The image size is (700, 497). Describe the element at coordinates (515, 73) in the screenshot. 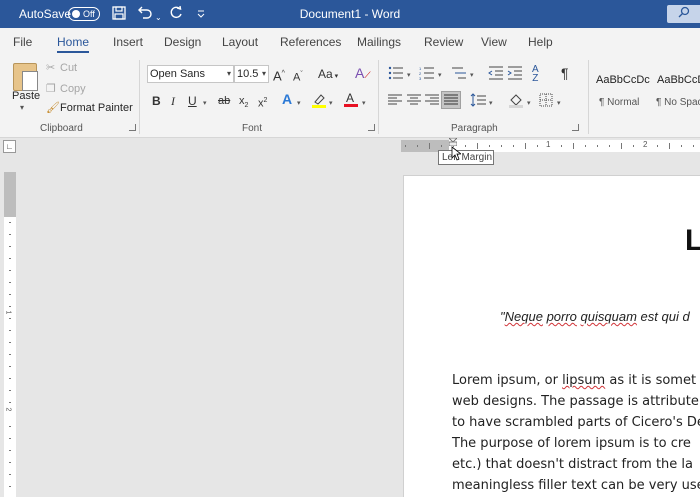

I see `increase-indent-icon` at that location.